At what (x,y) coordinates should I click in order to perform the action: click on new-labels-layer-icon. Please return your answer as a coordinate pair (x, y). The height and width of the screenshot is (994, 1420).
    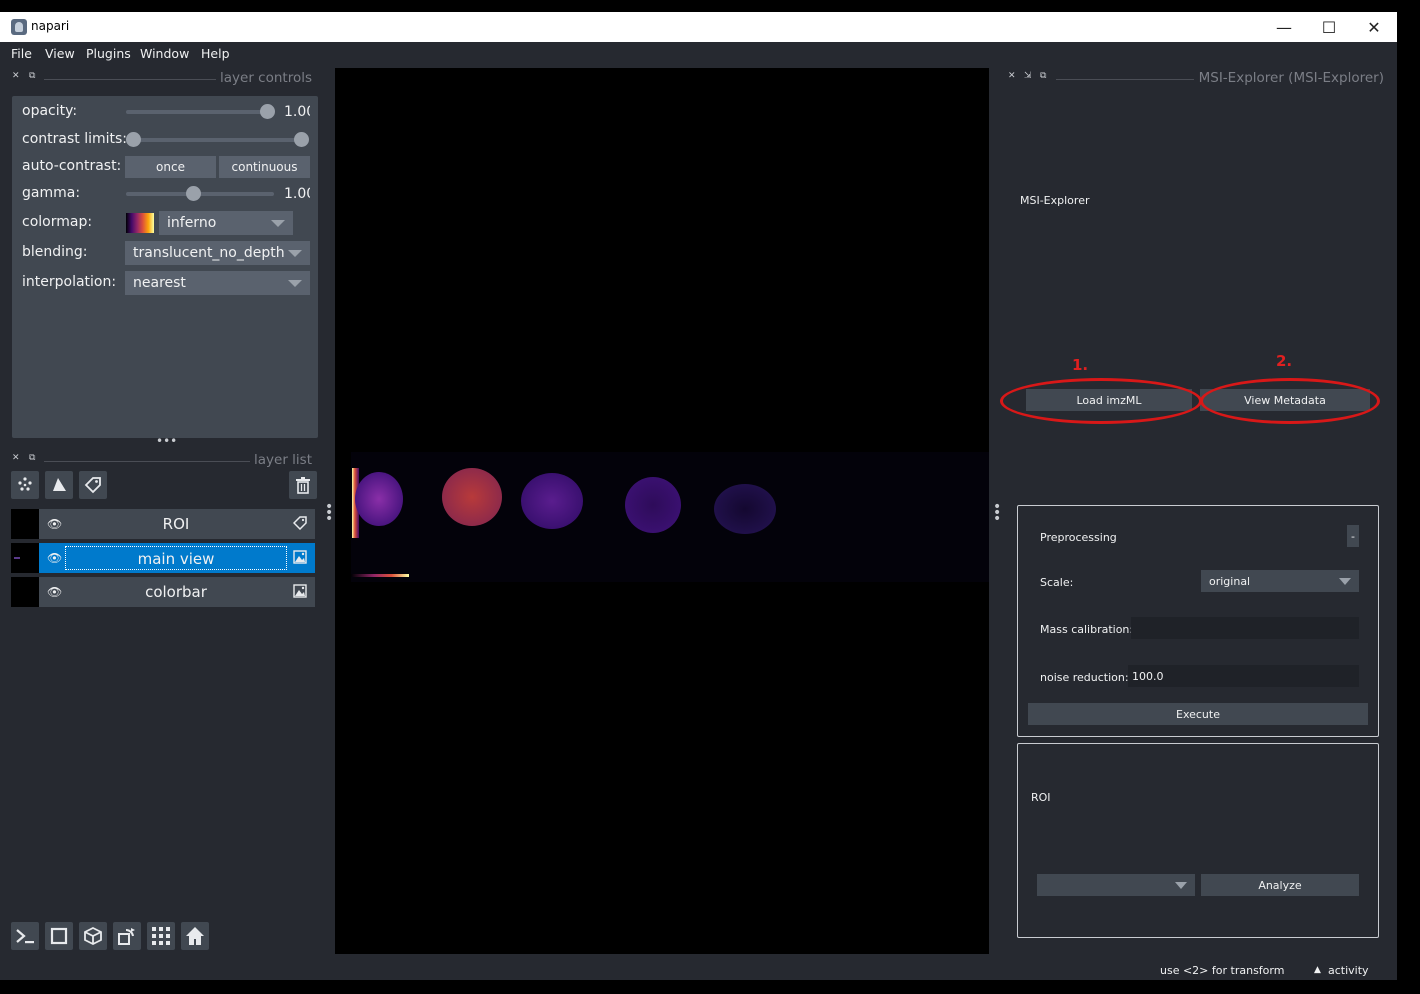
    Looking at the image, I should click on (93, 485).